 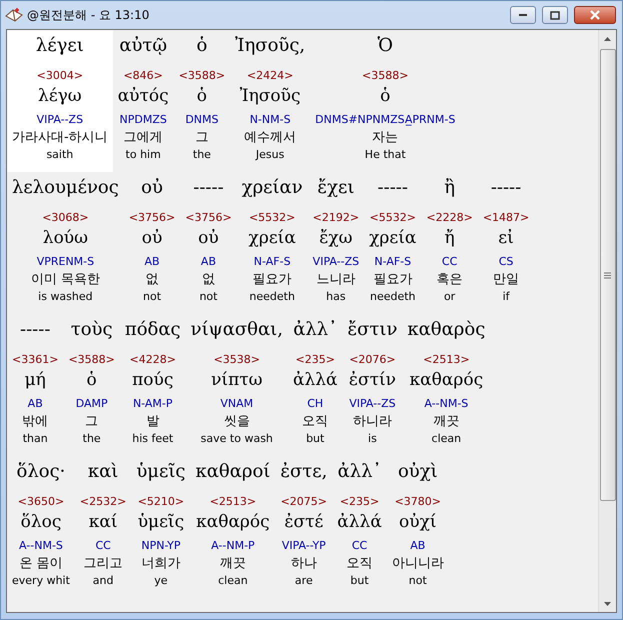 I want to click on word-block: νίψασθαι, <3538> νίπτω VNAM 씻을 save to wash, so click(x=237, y=385).